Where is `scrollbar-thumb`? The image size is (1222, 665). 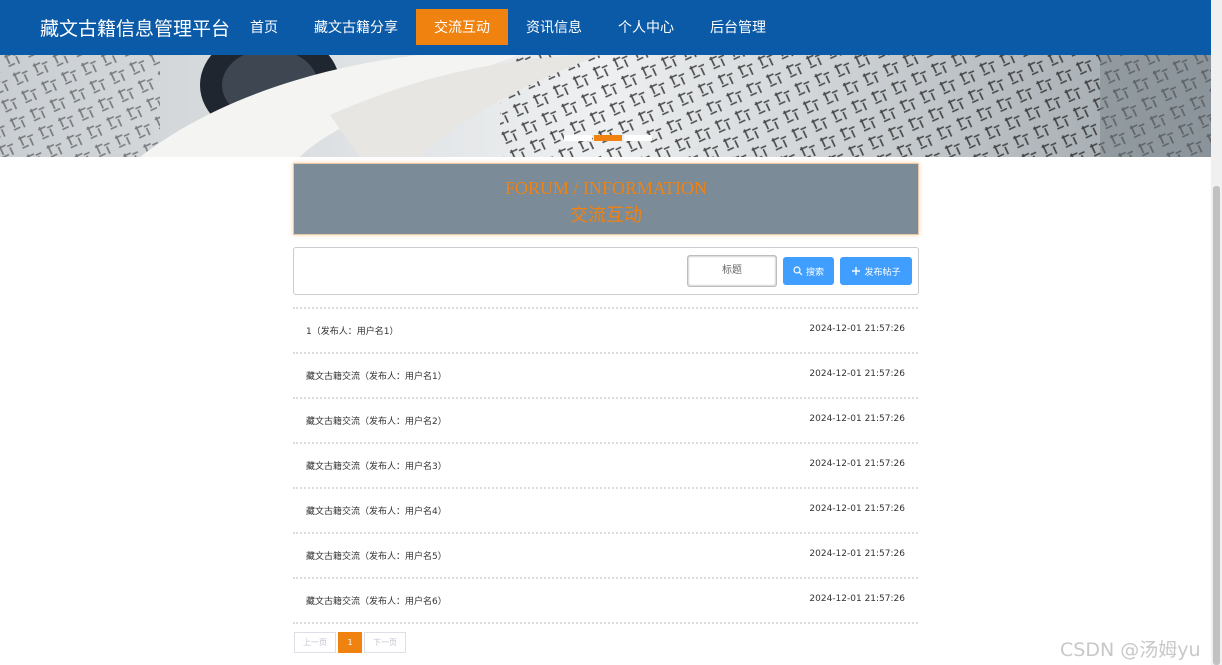
scrollbar-thumb is located at coordinates (1216, 425).